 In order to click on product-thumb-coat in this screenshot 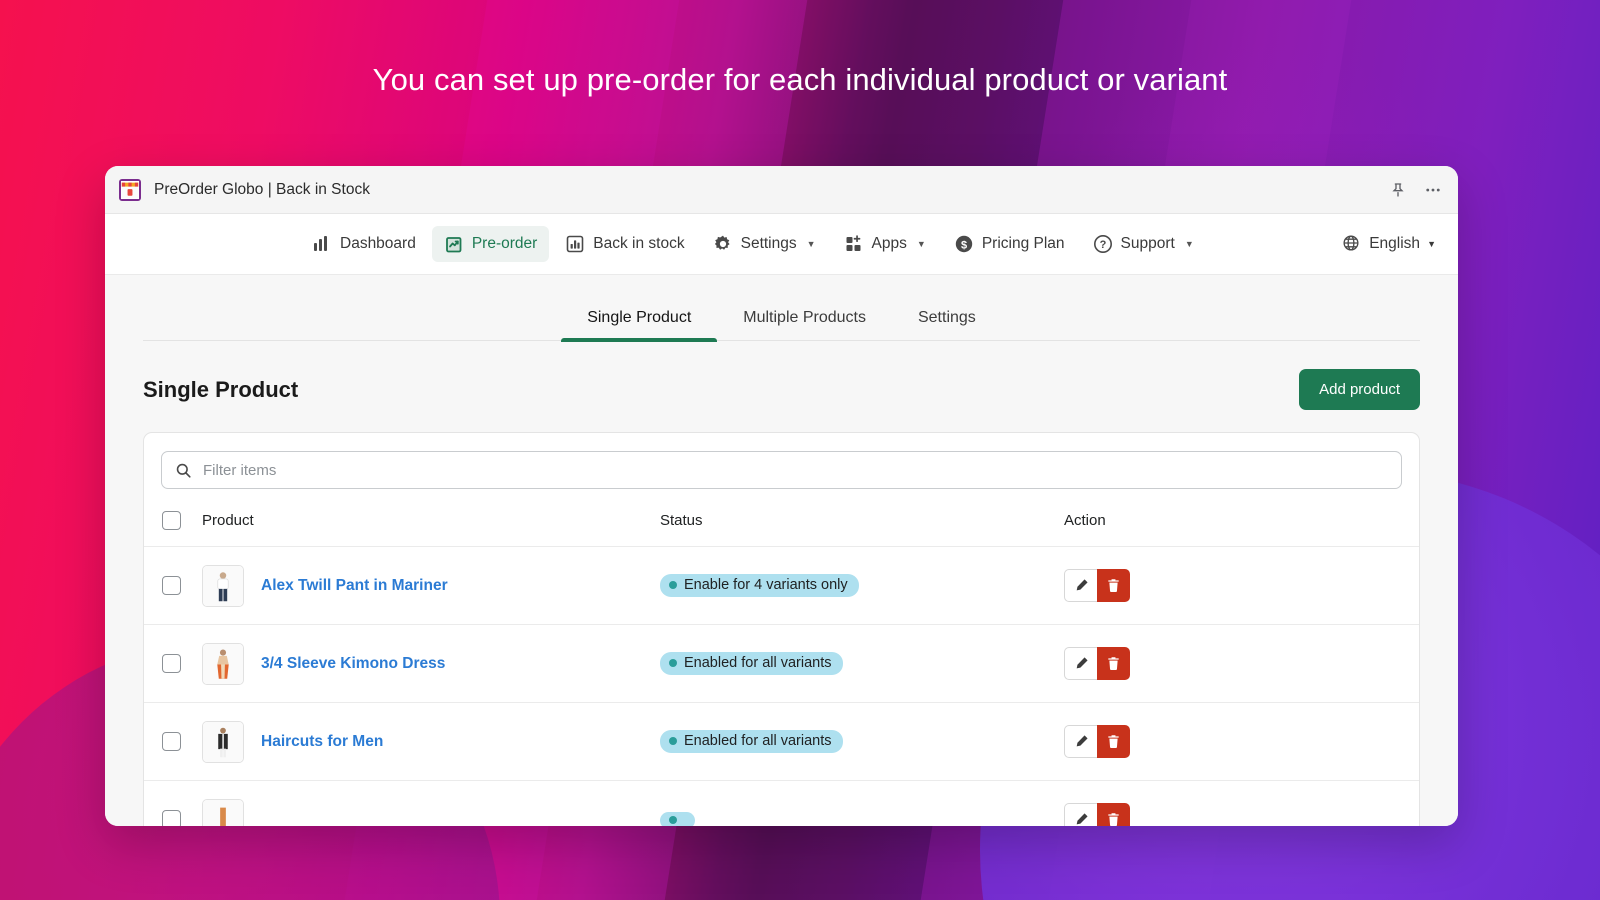, I will do `click(223, 741)`.